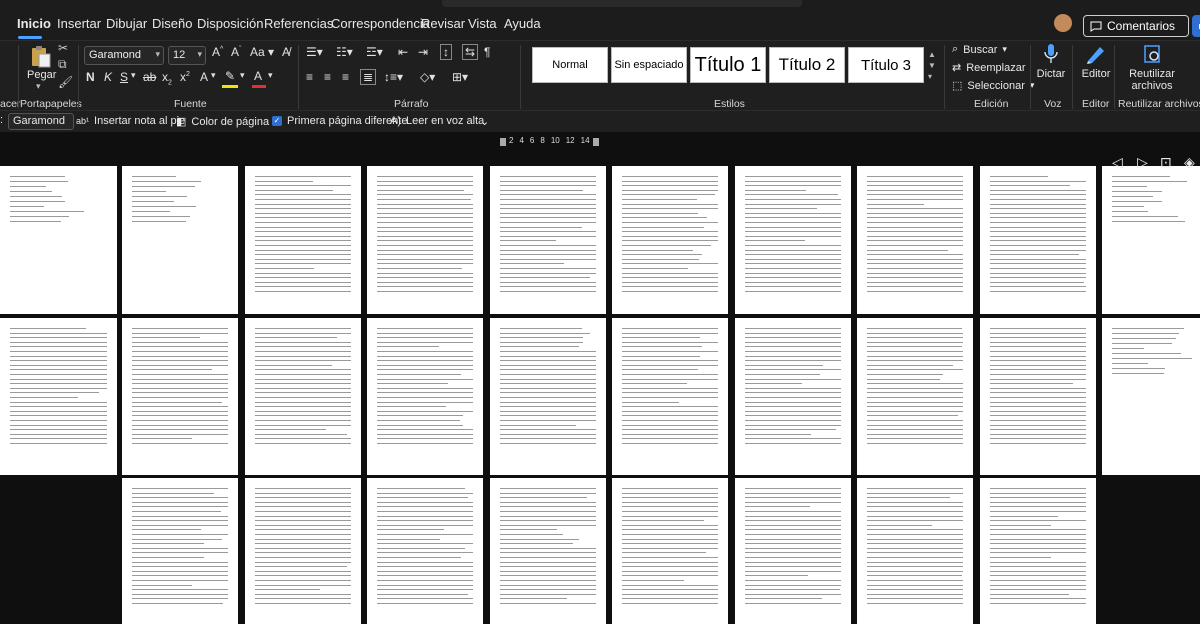  I want to click on italic-icon: K, so click(108, 77).